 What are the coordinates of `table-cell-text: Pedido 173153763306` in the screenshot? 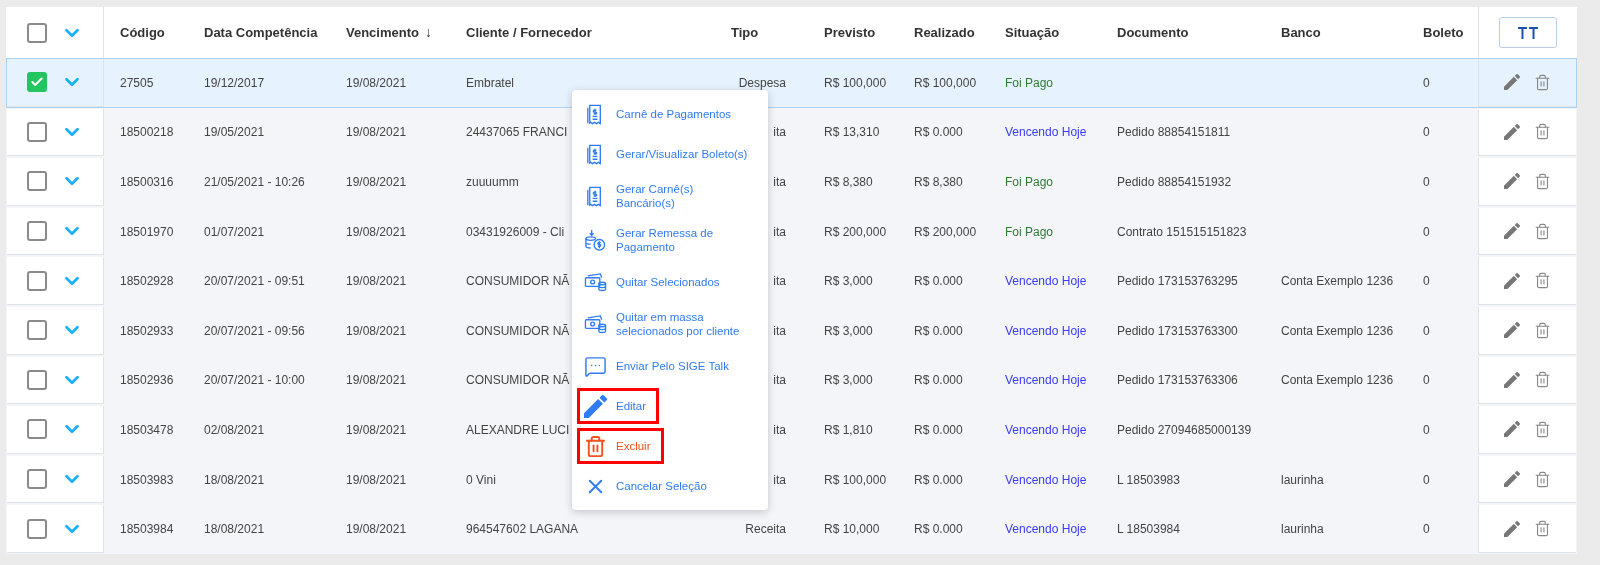 It's located at (1177, 381).